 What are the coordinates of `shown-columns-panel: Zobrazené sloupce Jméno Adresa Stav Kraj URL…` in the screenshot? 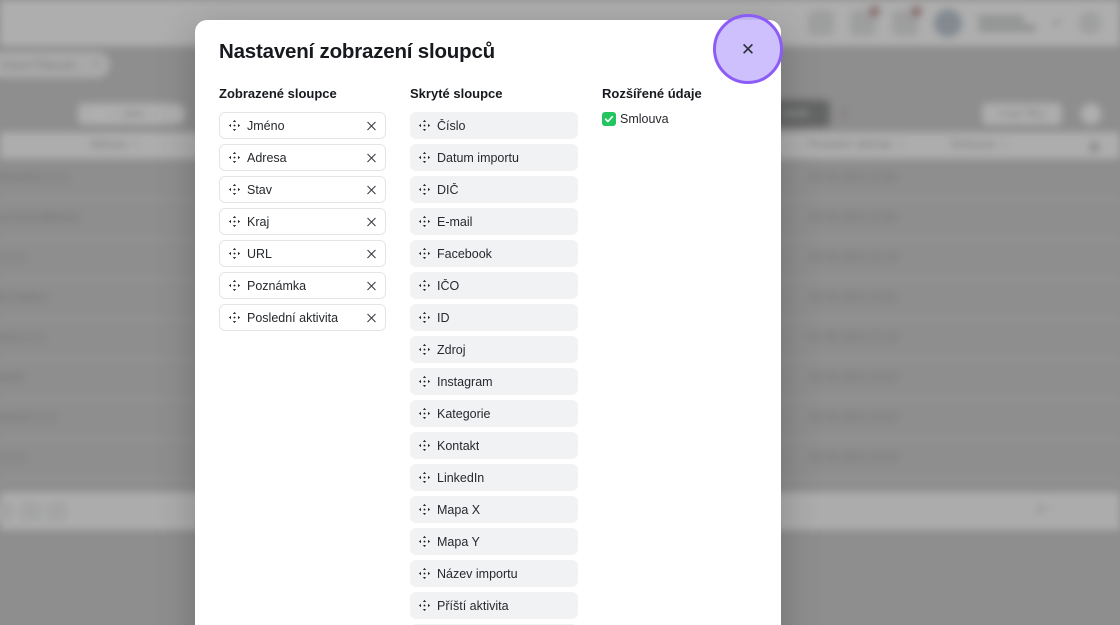 It's located at (302, 355).